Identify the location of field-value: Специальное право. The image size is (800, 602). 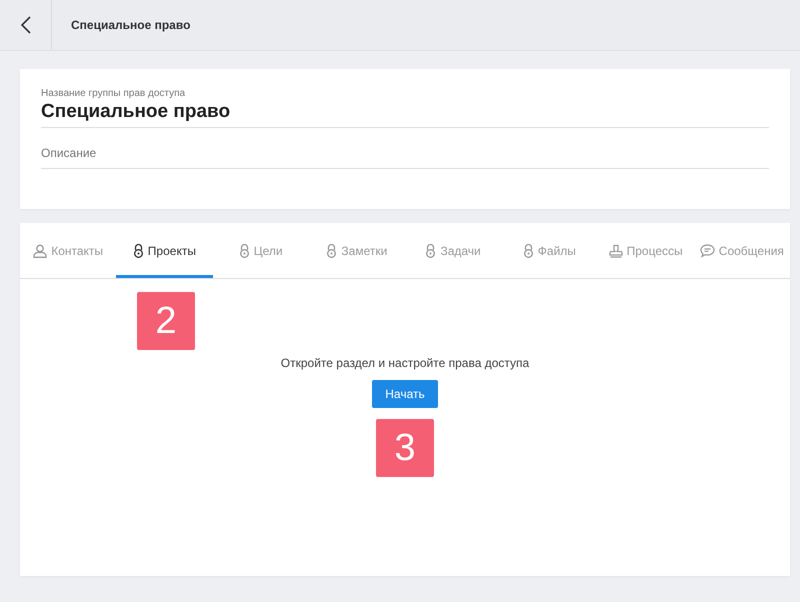
(136, 112).